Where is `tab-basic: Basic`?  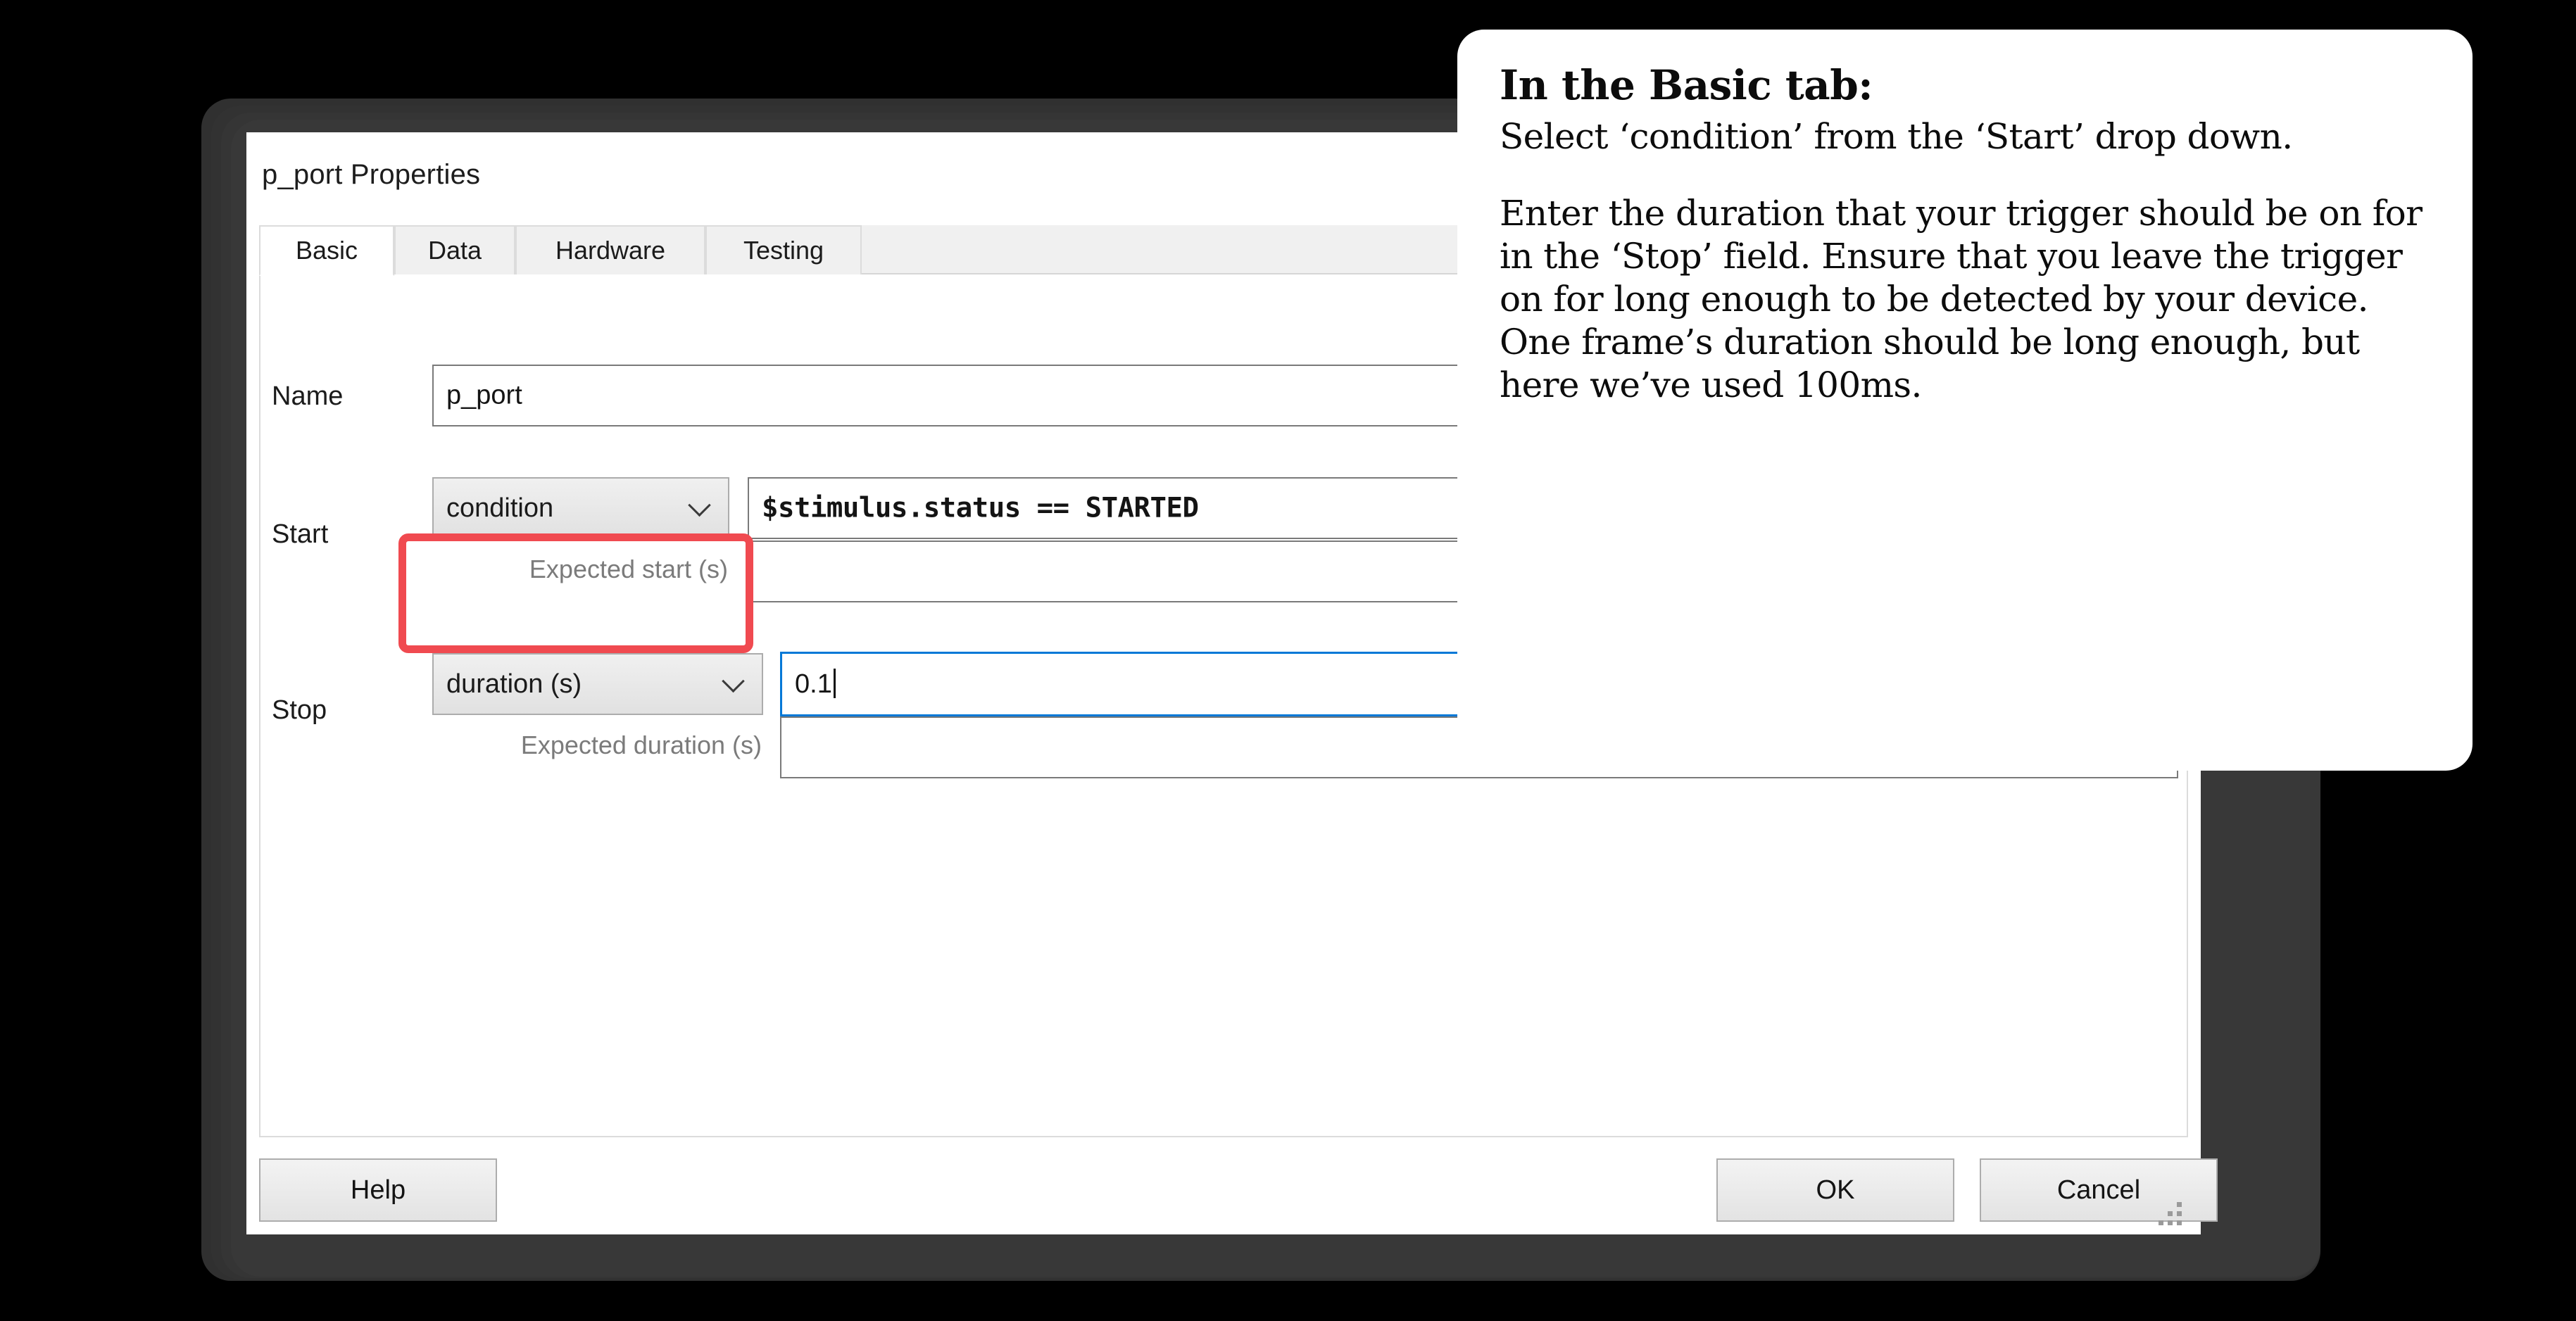
tab-basic: Basic is located at coordinates (326, 250).